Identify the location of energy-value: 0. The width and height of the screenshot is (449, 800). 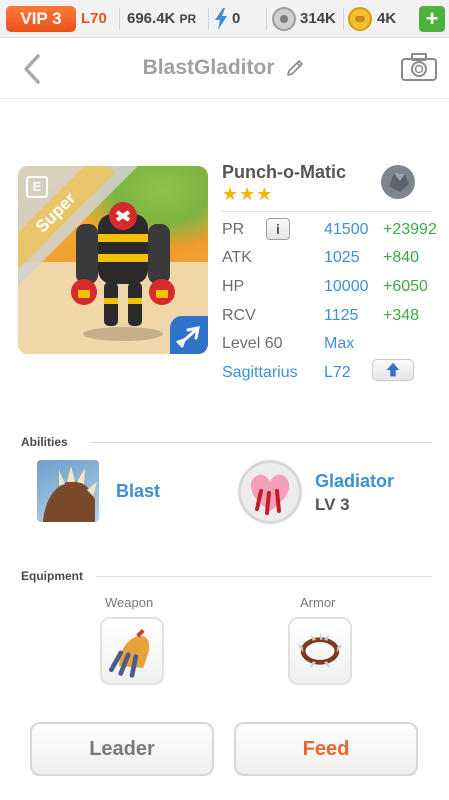
(236, 18).